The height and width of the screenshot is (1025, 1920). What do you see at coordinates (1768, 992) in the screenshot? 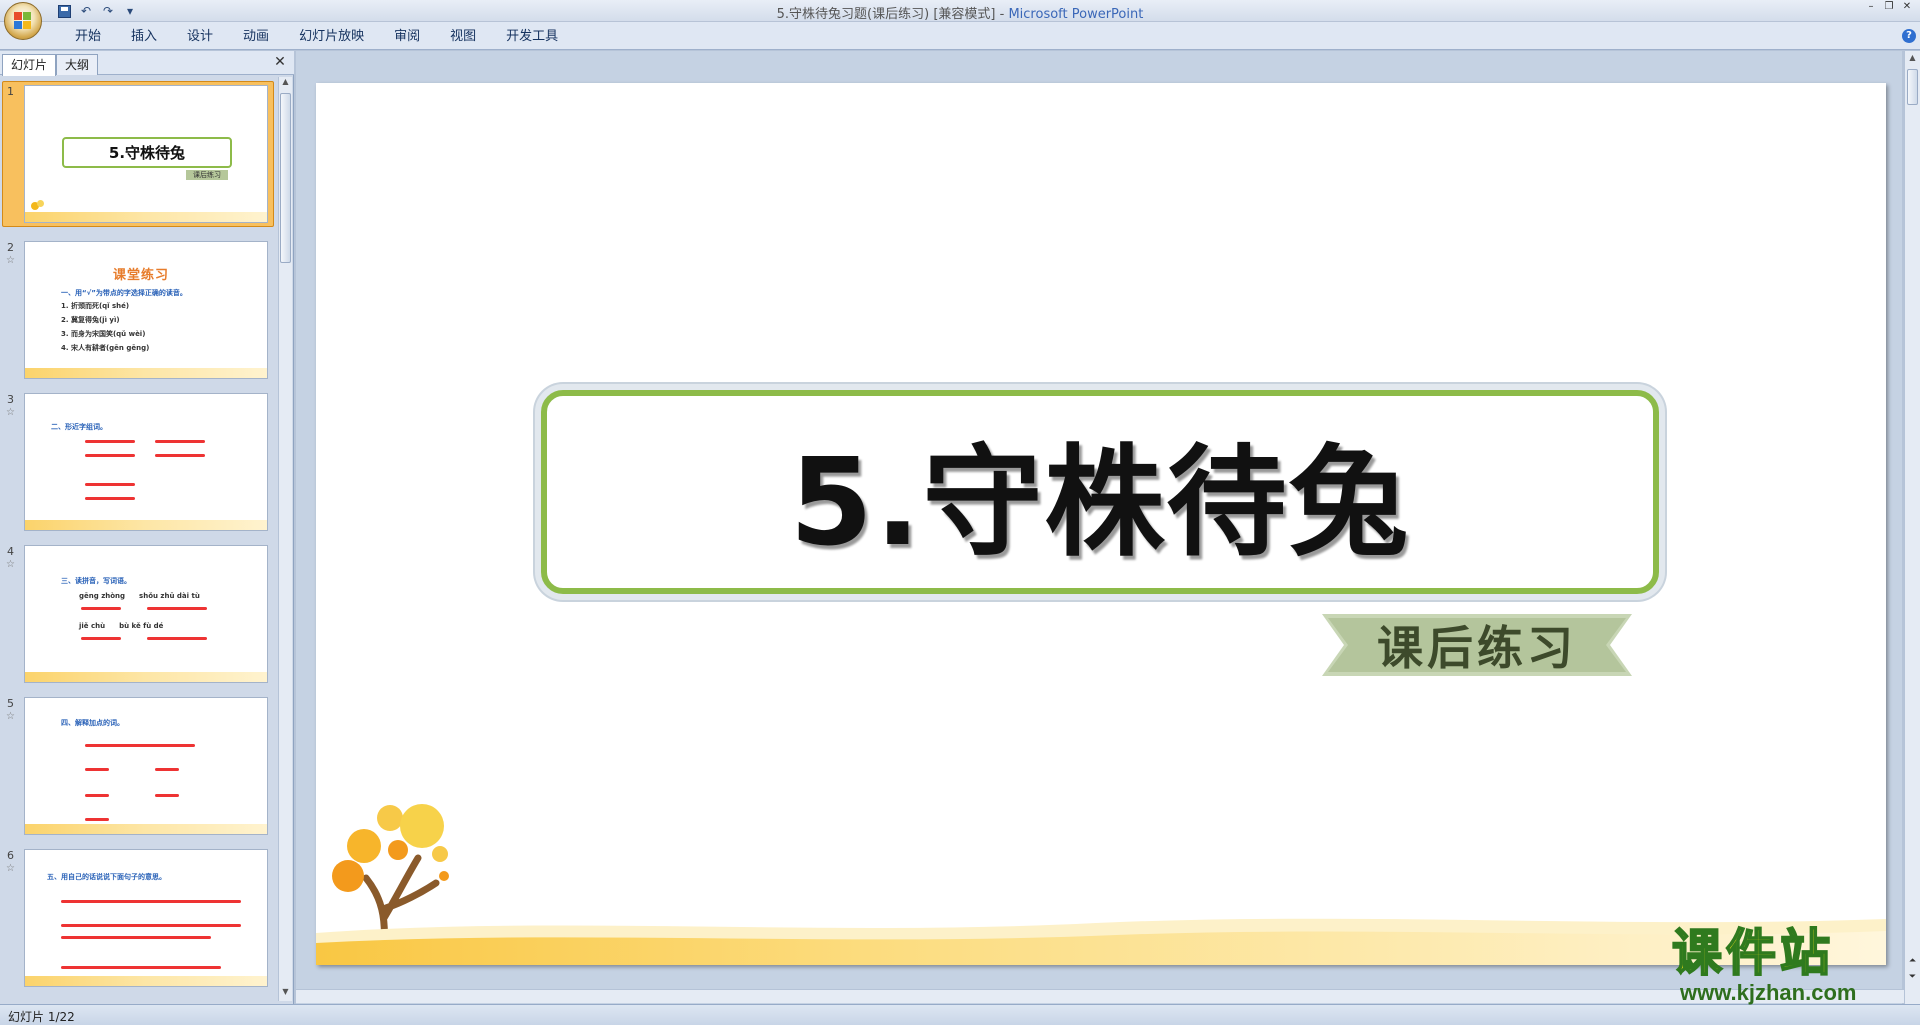
I see `watermark-url: www.kjzhan.com` at bounding box center [1768, 992].